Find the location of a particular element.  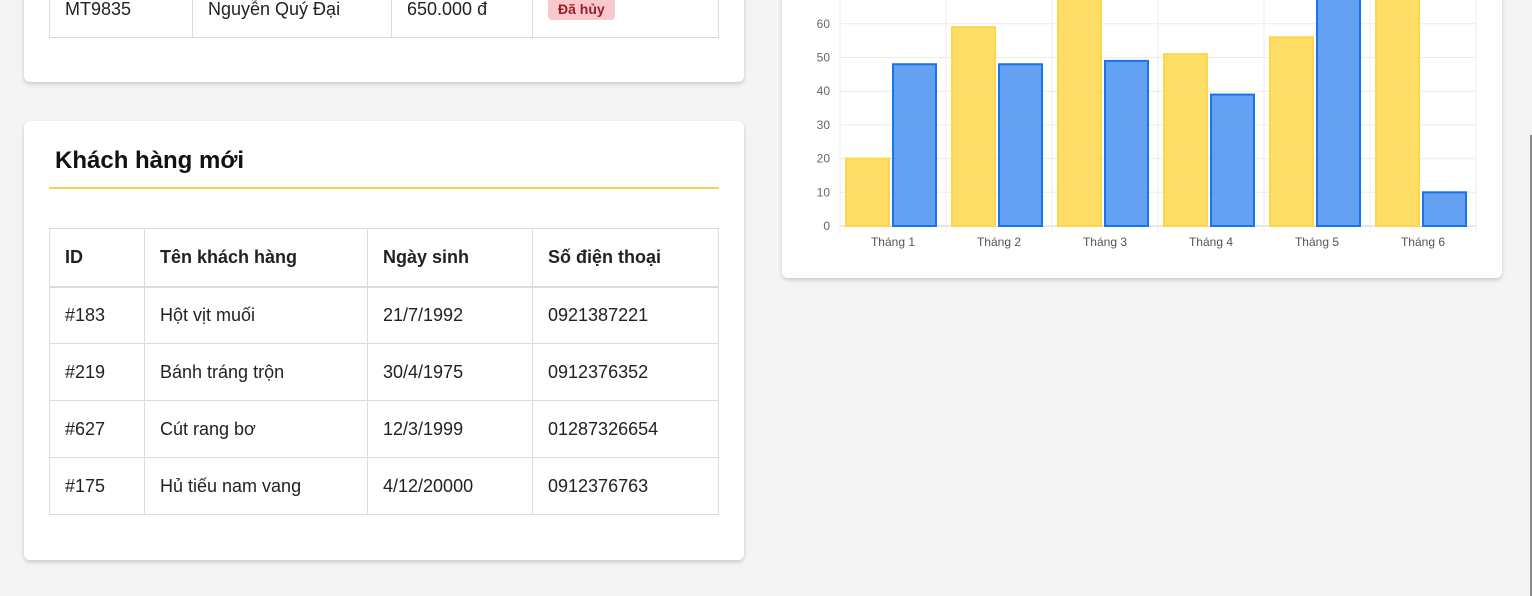

y-tick-label: 30 is located at coordinates (824, 125).